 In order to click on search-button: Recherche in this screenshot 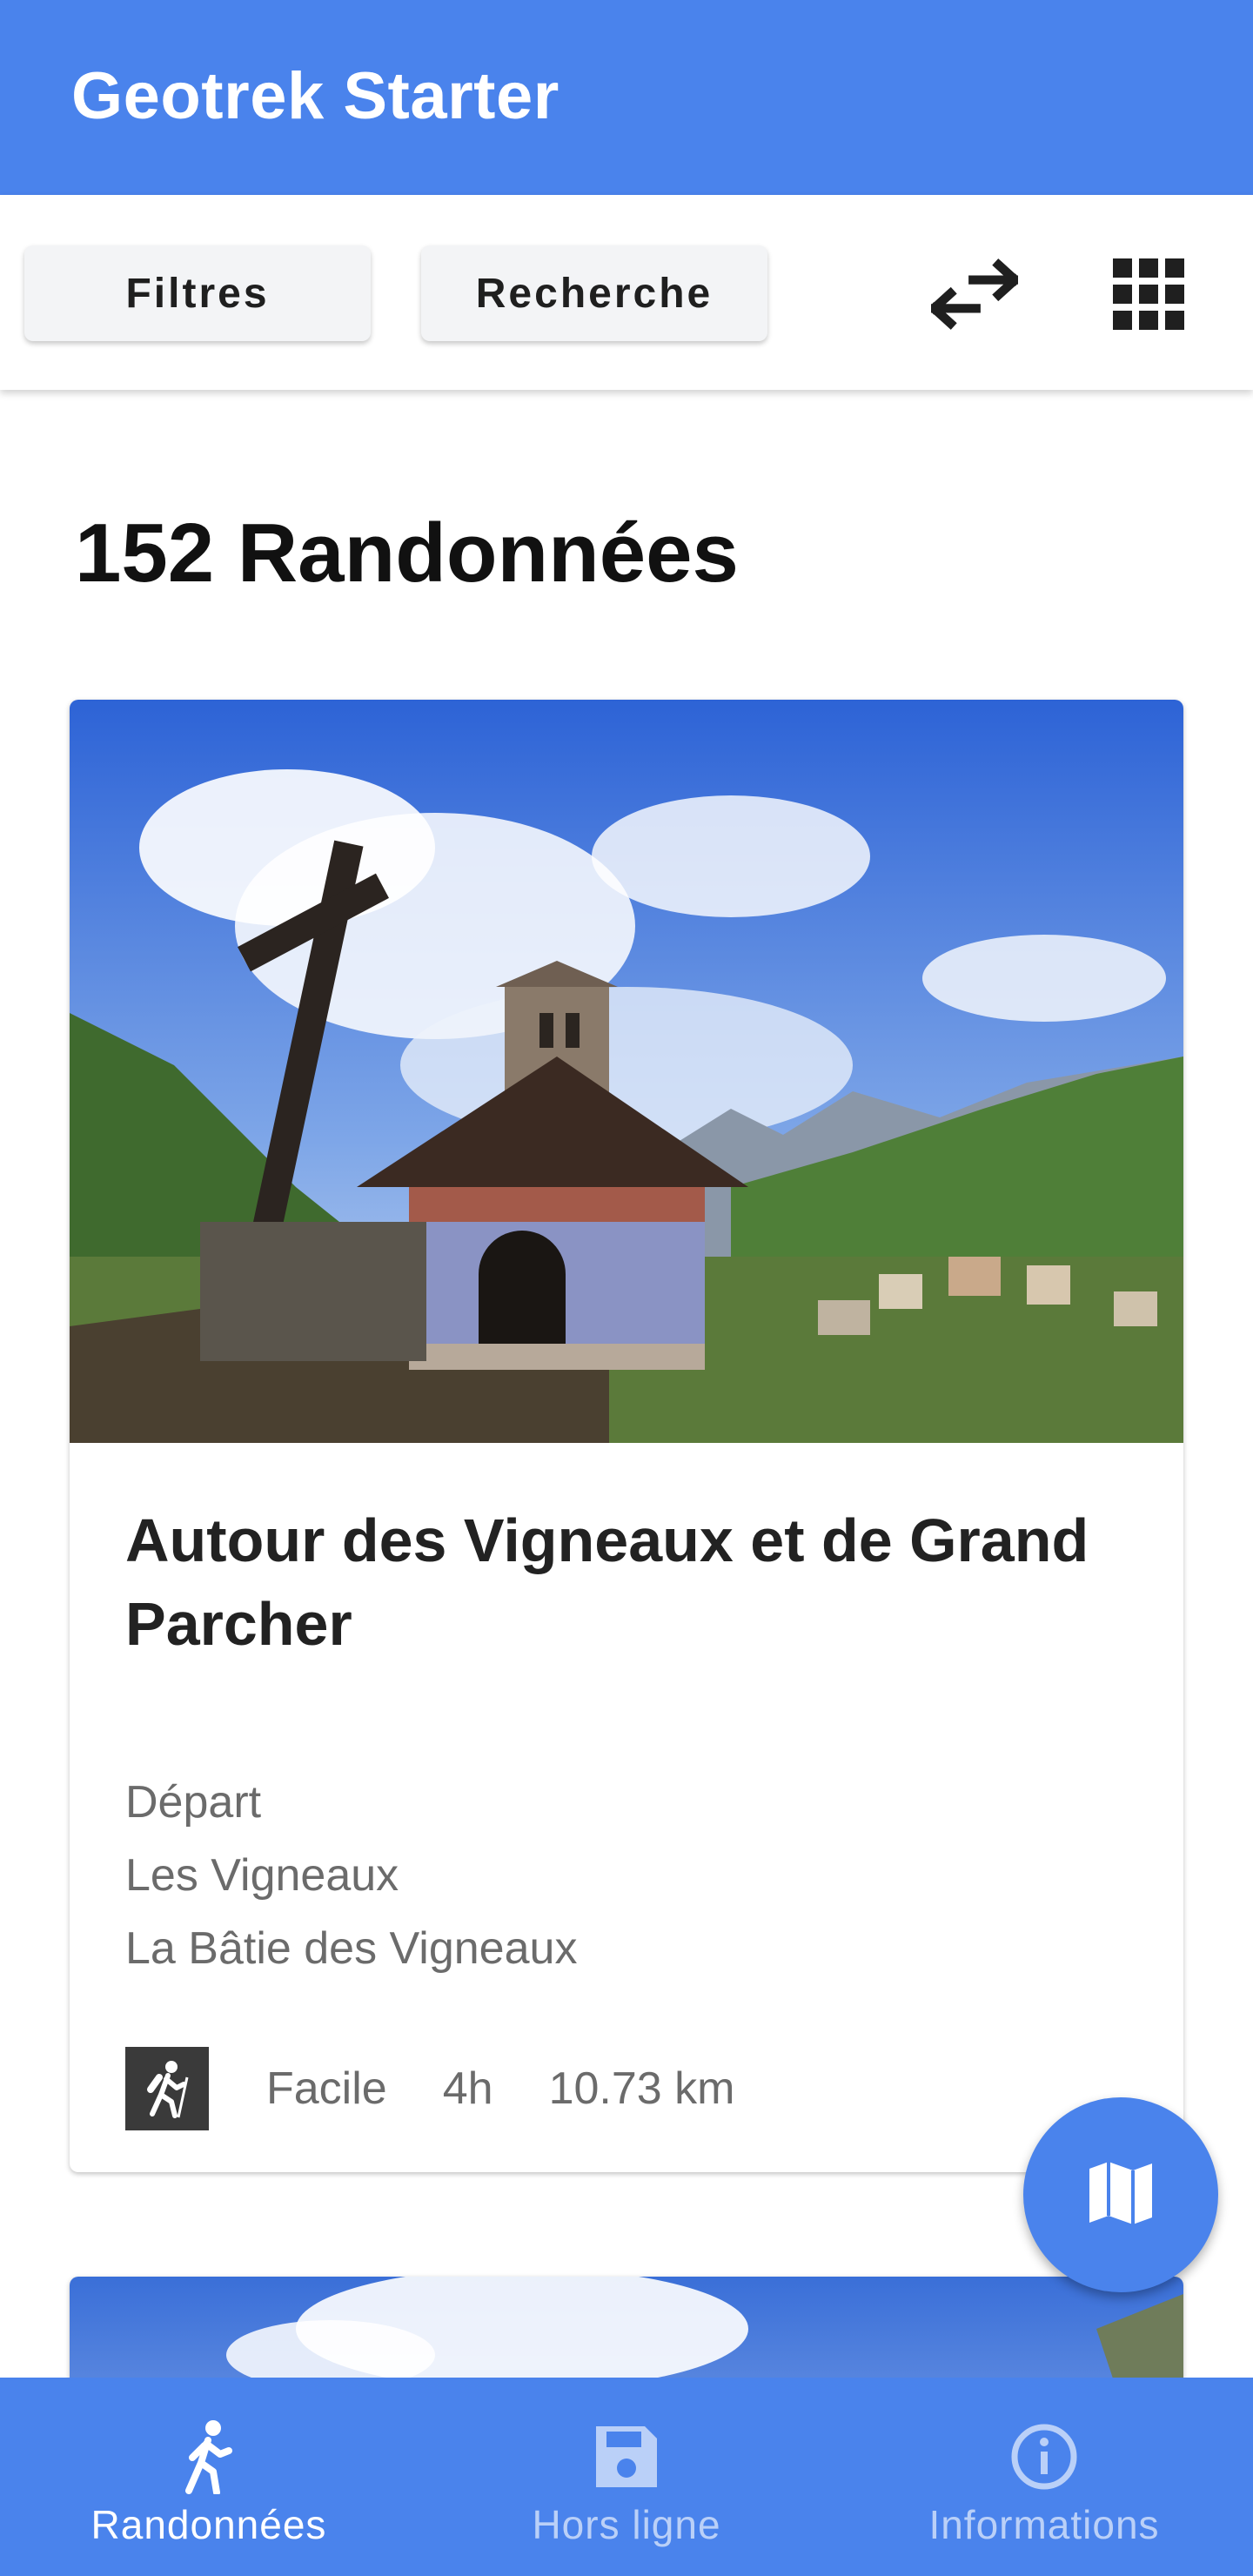, I will do `click(594, 293)`.